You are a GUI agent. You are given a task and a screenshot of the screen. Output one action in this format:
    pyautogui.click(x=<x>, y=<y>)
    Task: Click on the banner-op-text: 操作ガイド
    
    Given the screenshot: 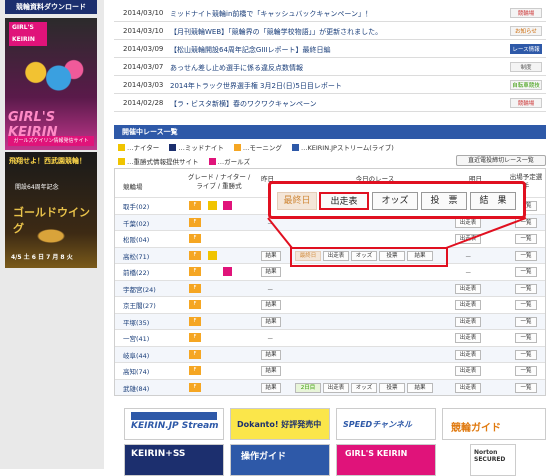 What is the action you would take?
    pyautogui.click(x=264, y=457)
    